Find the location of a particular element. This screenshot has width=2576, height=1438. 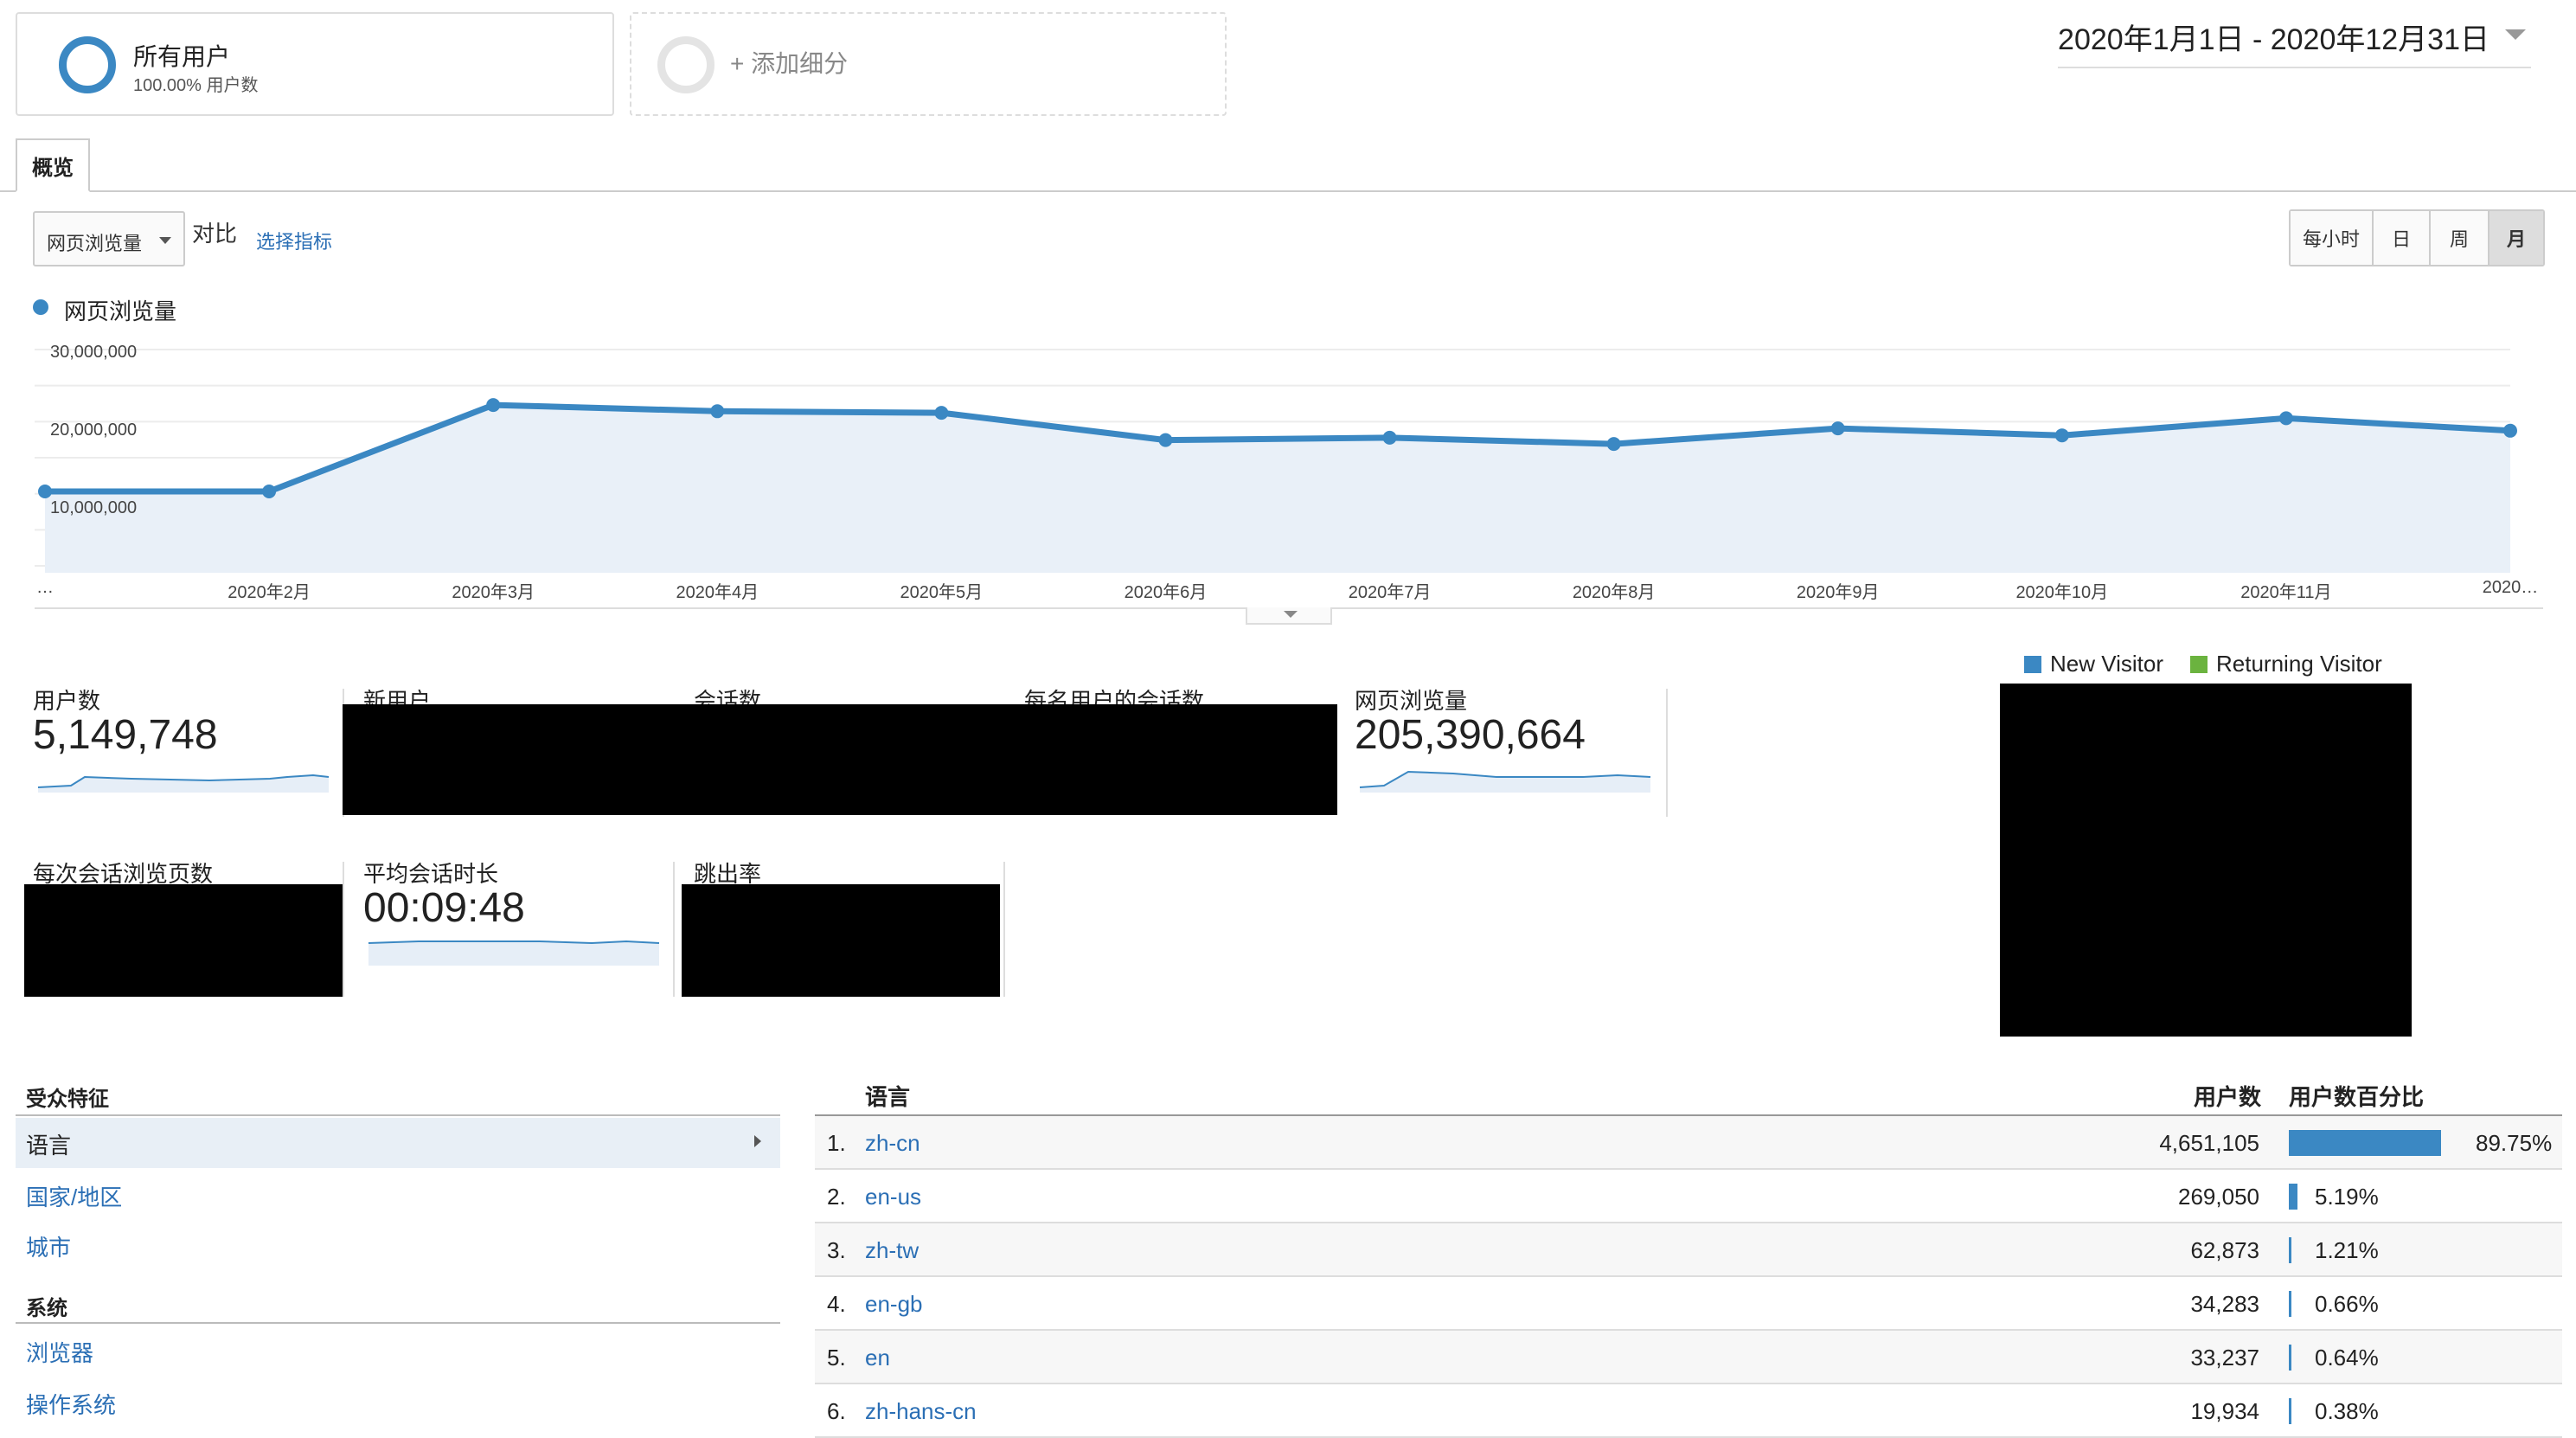

users-count: 4,651,105 is located at coordinates (2209, 1143).